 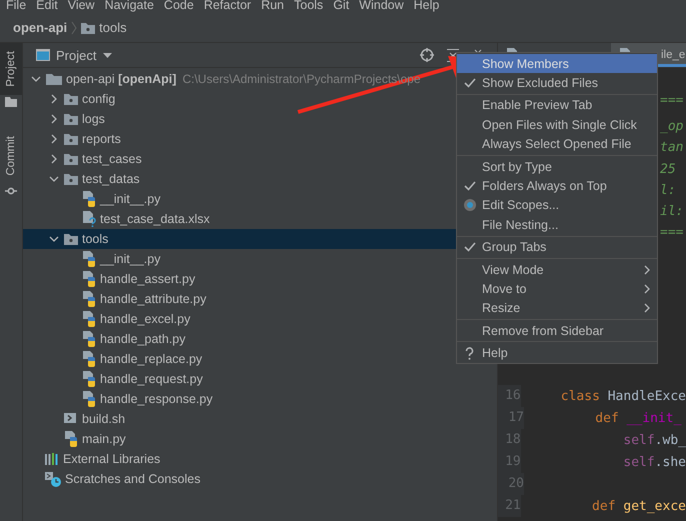 What do you see at coordinates (239, 319) in the screenshot?
I see `tree-item: handle_excel.py` at bounding box center [239, 319].